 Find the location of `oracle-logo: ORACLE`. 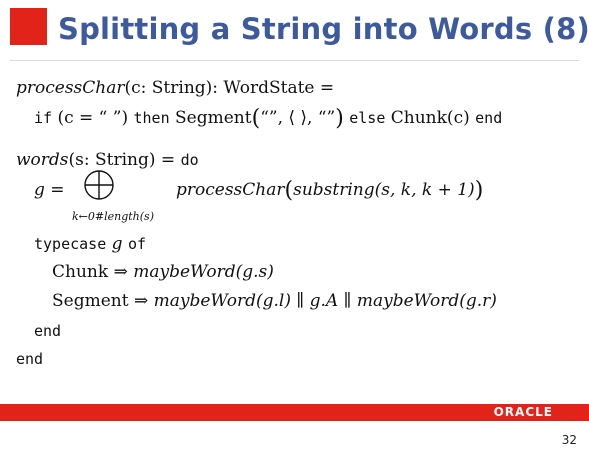

oracle-logo: ORACLE is located at coordinates (523, 412).